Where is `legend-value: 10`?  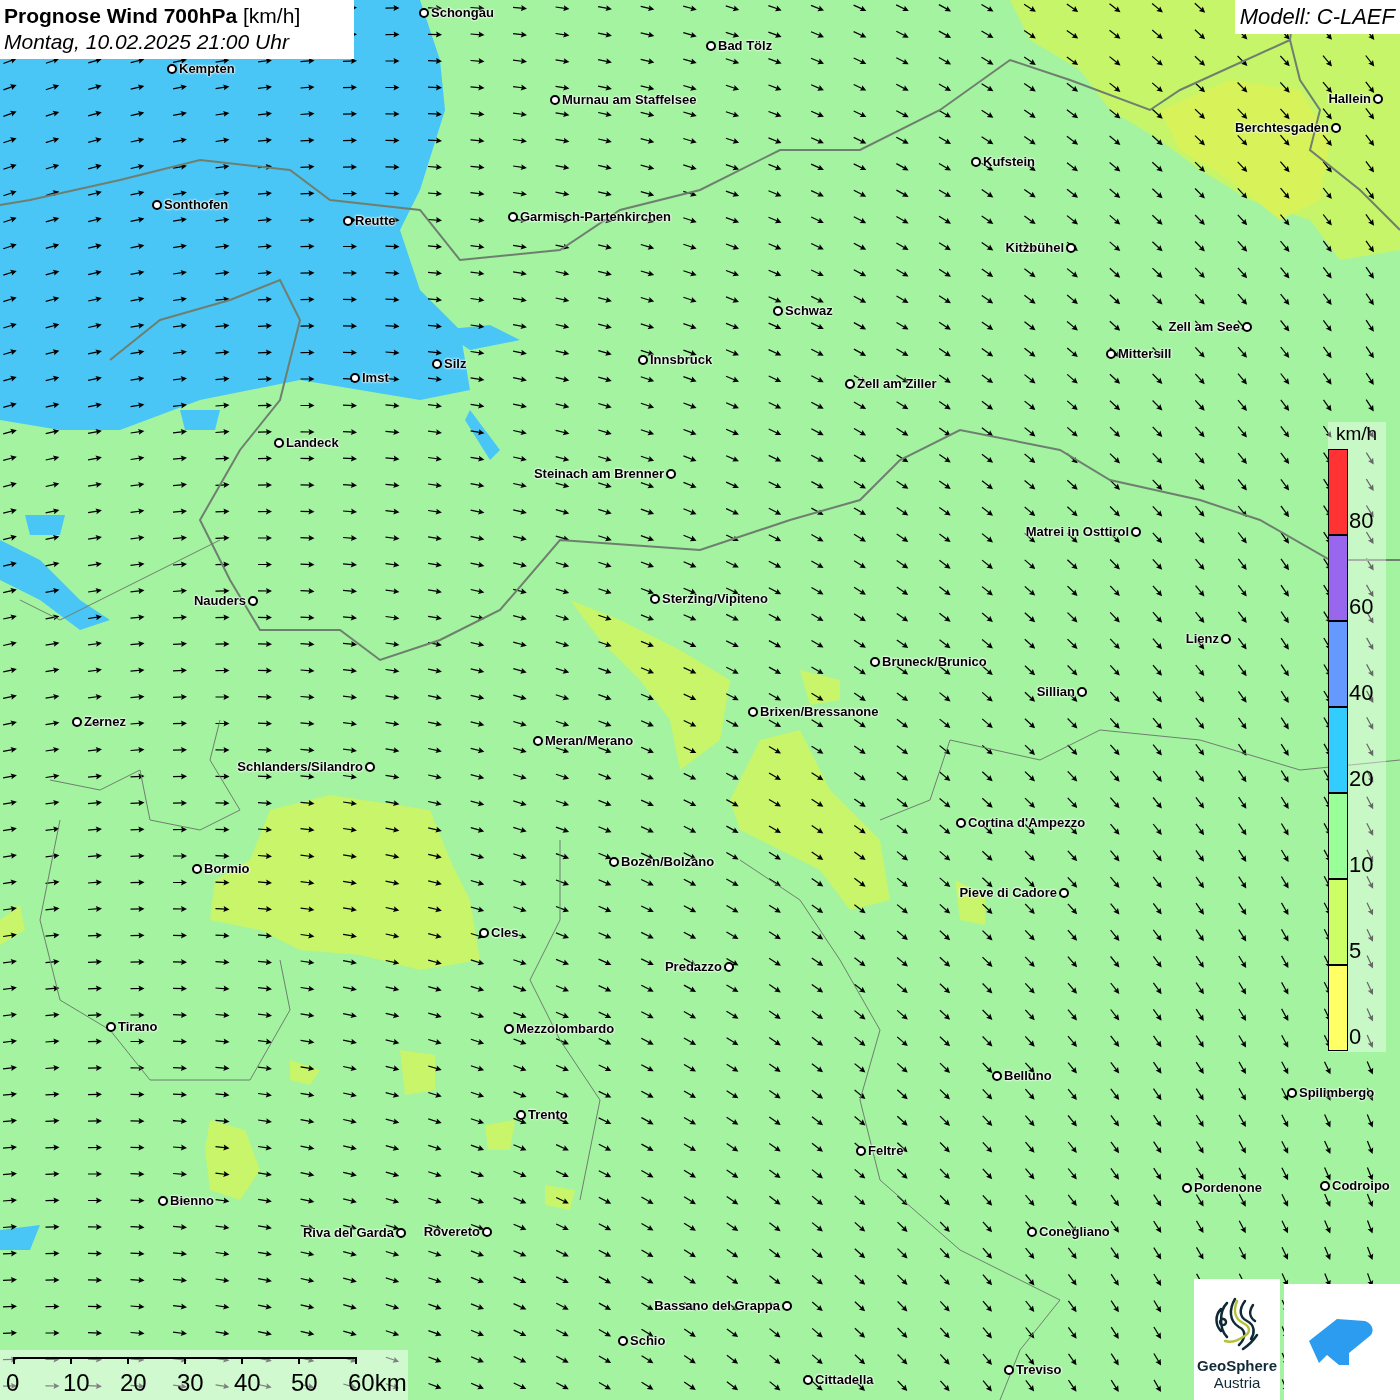 legend-value: 10 is located at coordinates (1361, 865).